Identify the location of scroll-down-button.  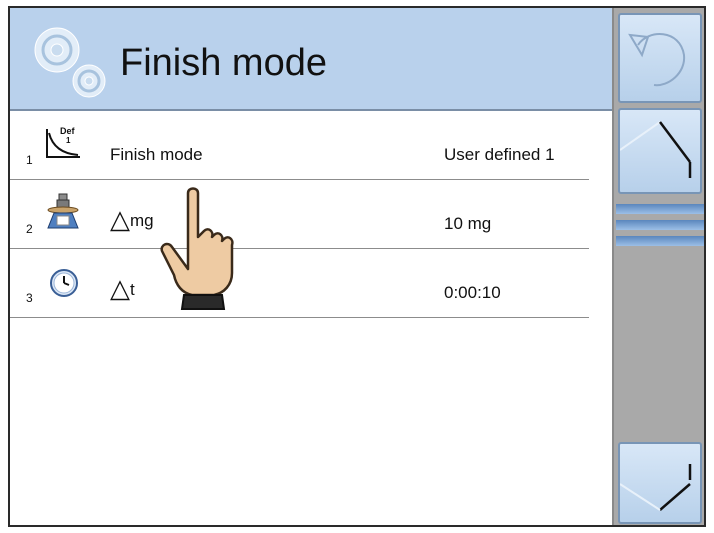
(660, 483).